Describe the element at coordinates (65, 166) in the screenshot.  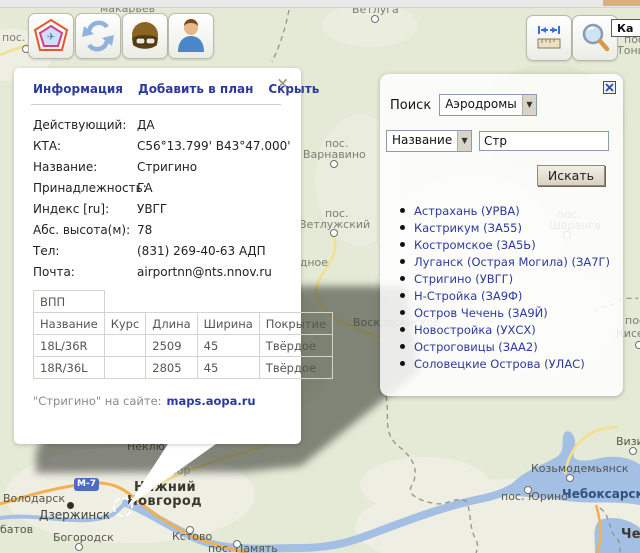
I see `field-label: Название:` at that location.